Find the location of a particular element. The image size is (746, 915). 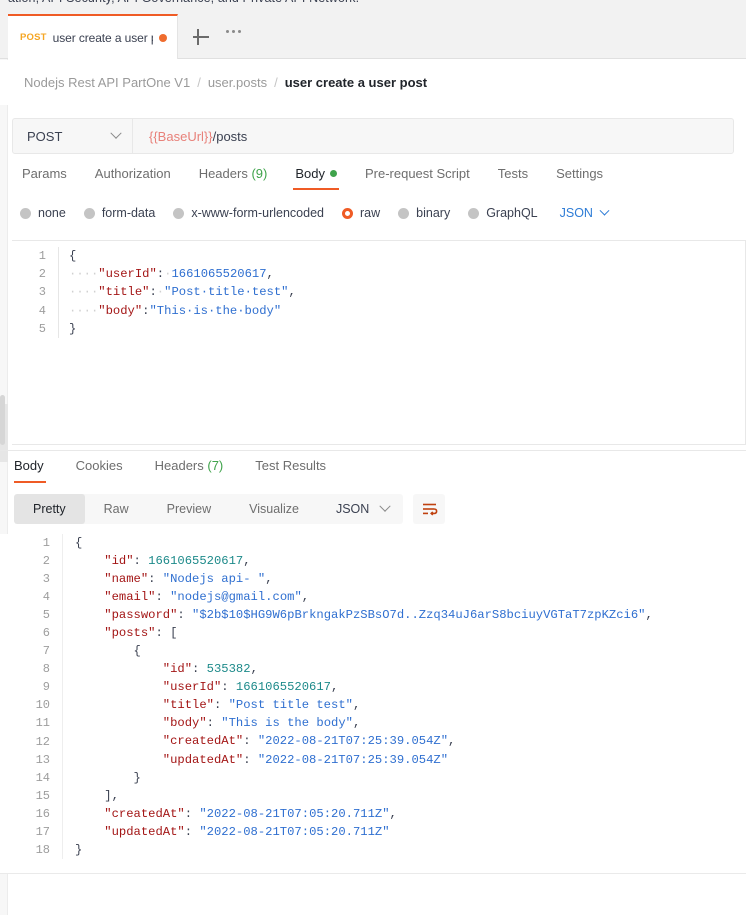

response-tab-cookies: Cookies is located at coordinates (99, 470).